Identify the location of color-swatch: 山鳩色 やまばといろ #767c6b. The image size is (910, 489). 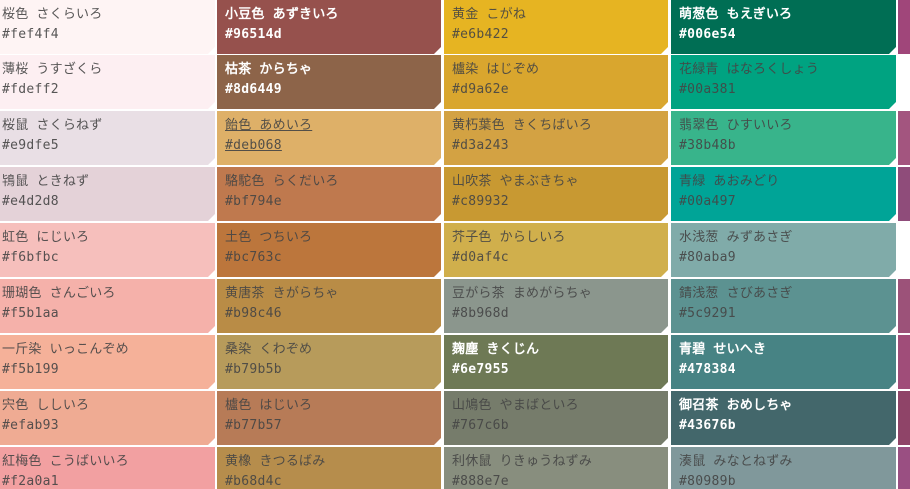
(556, 418).